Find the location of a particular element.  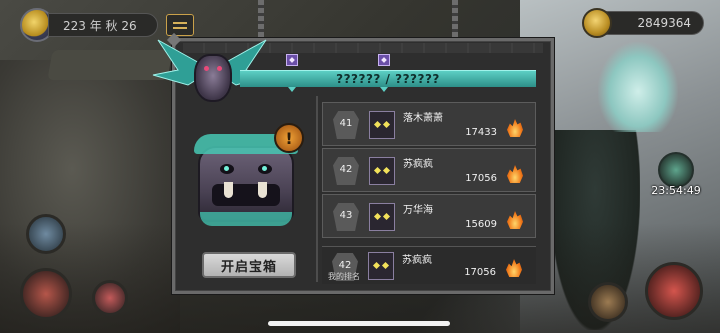

monster-event-icon is located at coordinates (676, 170).